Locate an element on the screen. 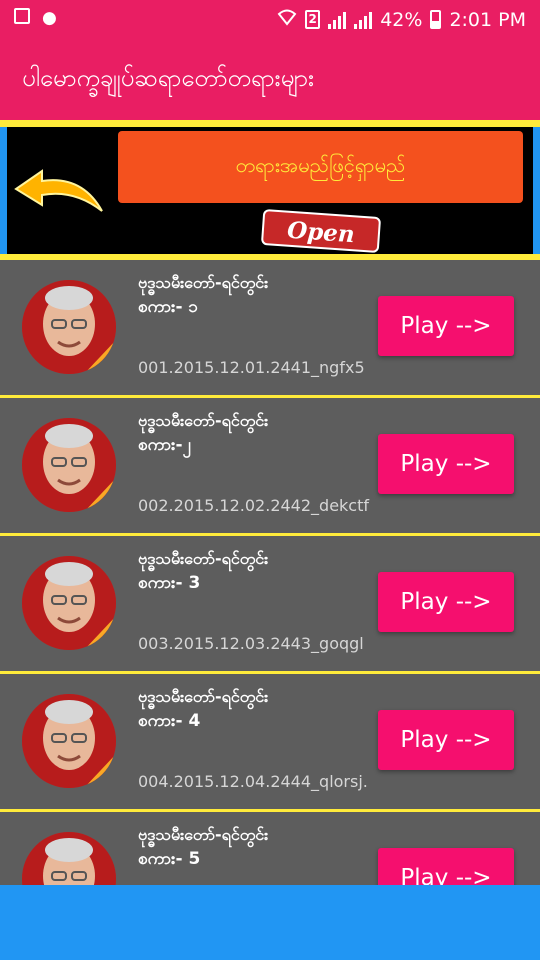 Image resolution: width=540 pixels, height=960 pixels. sim-icon: 2 is located at coordinates (313, 19).